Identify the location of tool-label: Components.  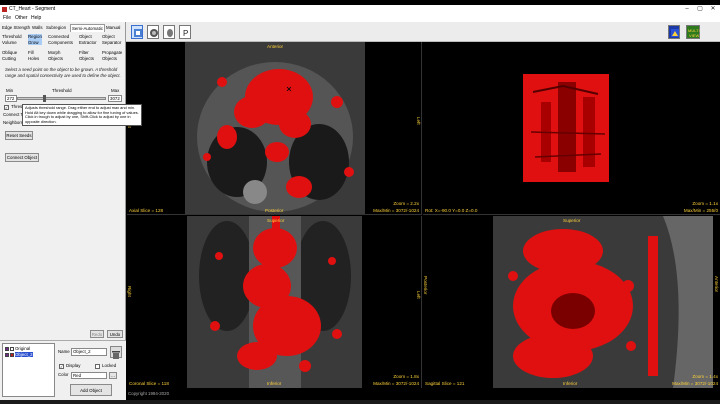
(60, 42).